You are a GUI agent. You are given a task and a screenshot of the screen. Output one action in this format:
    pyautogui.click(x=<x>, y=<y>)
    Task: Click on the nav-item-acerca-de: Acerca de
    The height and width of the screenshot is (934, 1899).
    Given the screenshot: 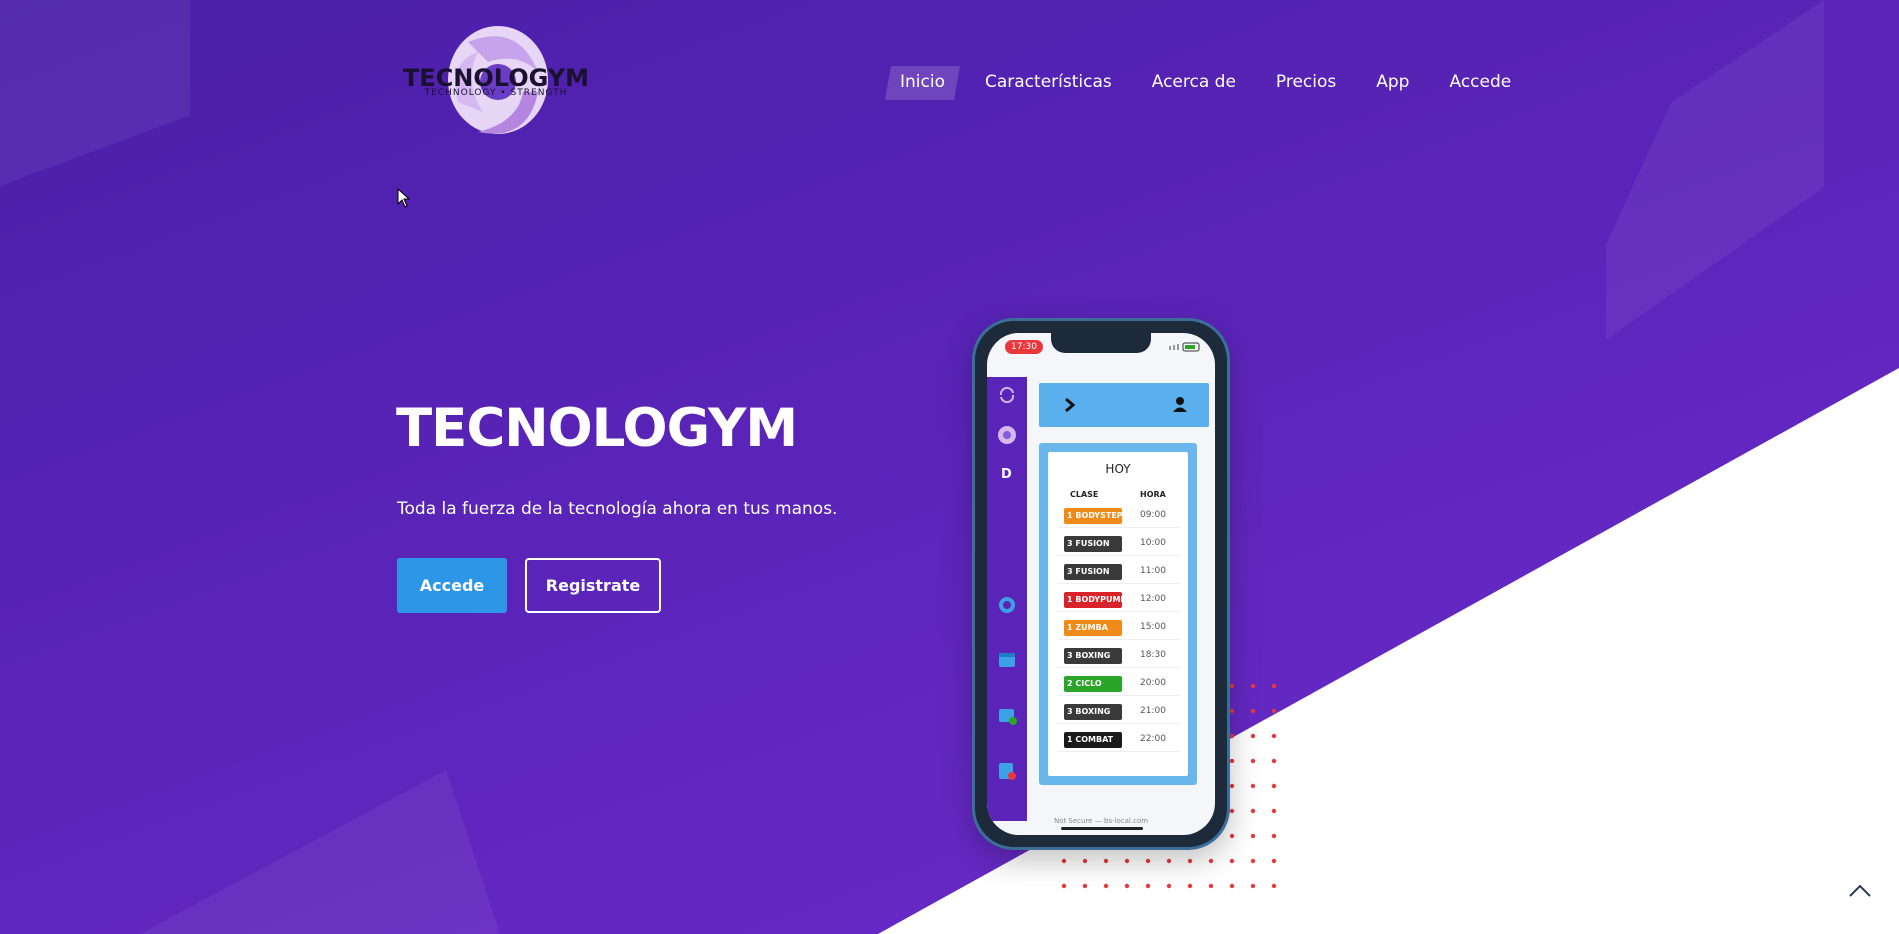 What is the action you would take?
    pyautogui.click(x=1194, y=83)
    